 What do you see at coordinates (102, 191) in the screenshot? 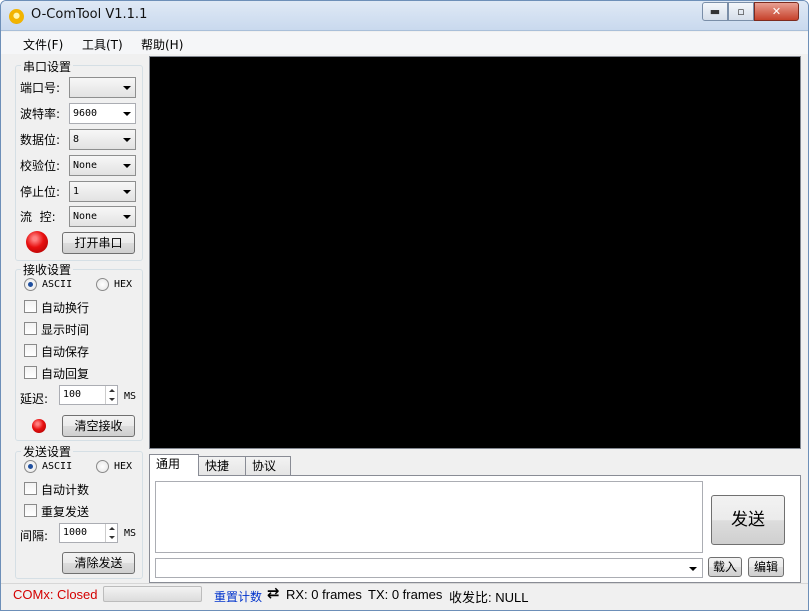
I see `stopbits-select: 1` at bounding box center [102, 191].